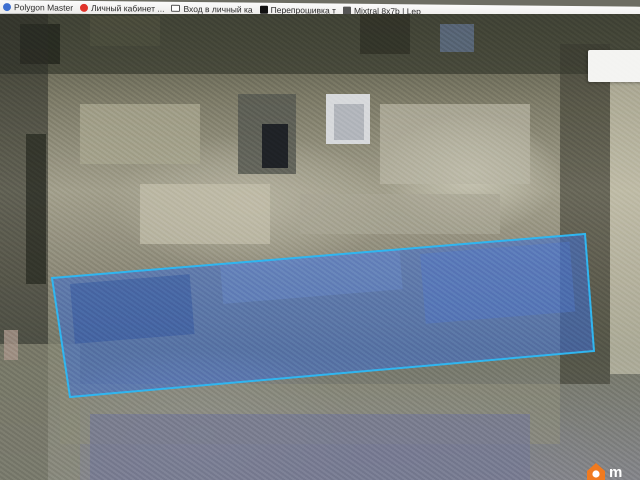 The image size is (640, 480). Describe the element at coordinates (614, 66) in the screenshot. I see `map-side-panel` at that location.